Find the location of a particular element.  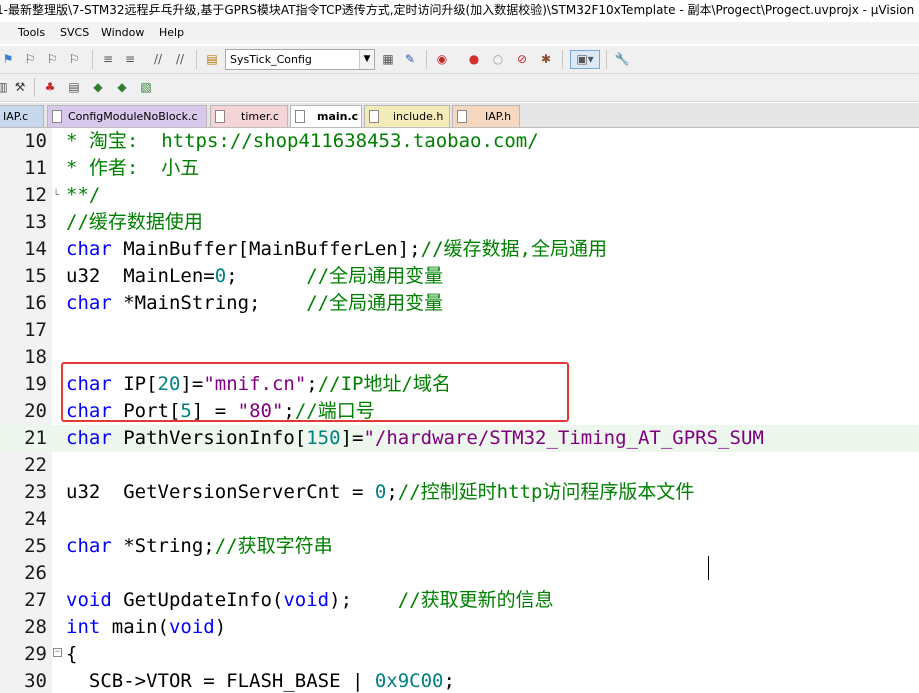

line-number: 14 is located at coordinates (35, 249).